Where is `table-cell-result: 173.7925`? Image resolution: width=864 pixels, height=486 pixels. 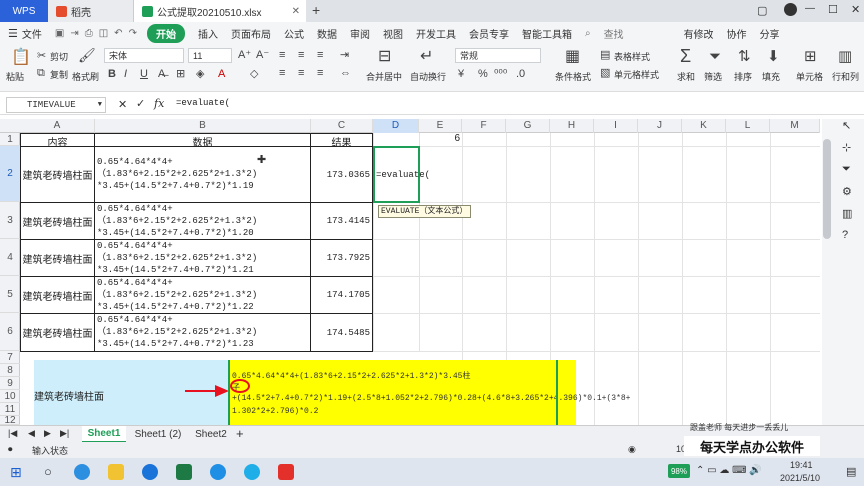
table-cell-result: 173.7925 is located at coordinates (342, 258).